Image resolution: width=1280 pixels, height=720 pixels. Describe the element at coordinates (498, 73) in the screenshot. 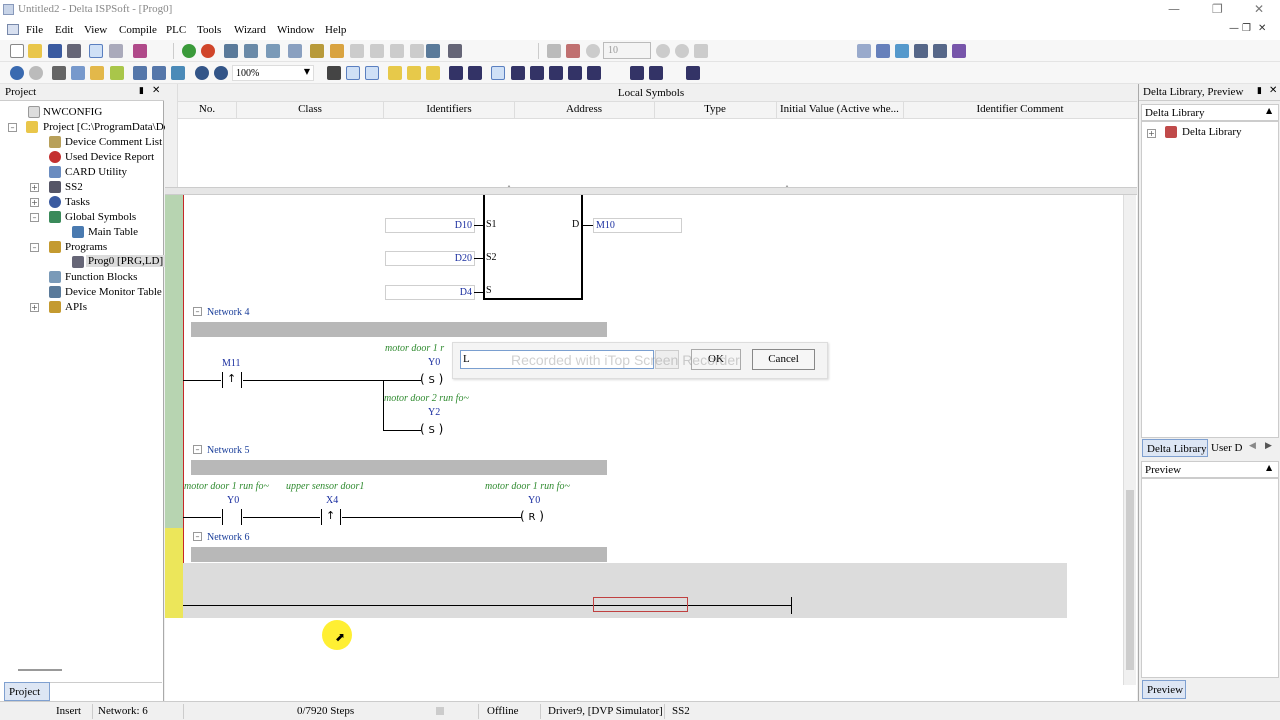

I see `pointer-icon` at that location.